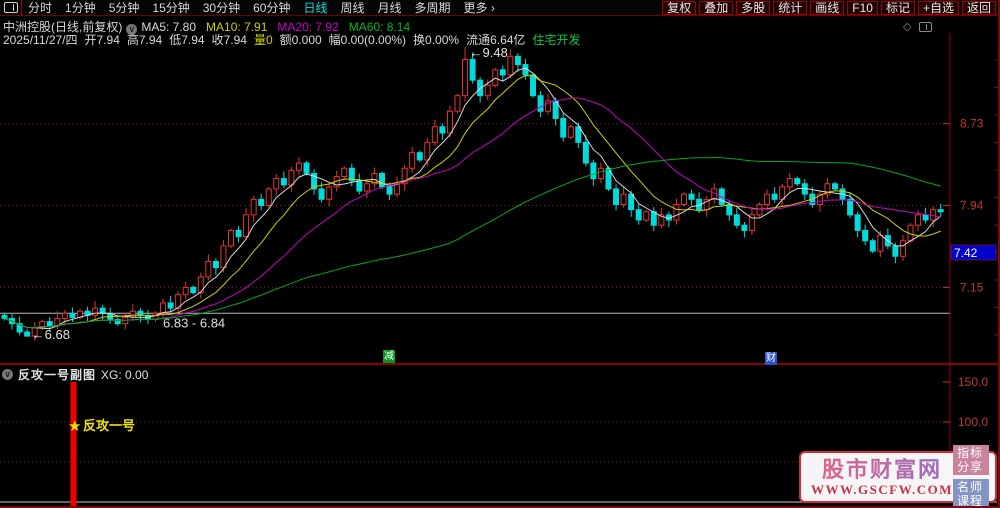  What do you see at coordinates (972, 206) in the screenshot?
I see `price-axis-label: 7.94` at bounding box center [972, 206].